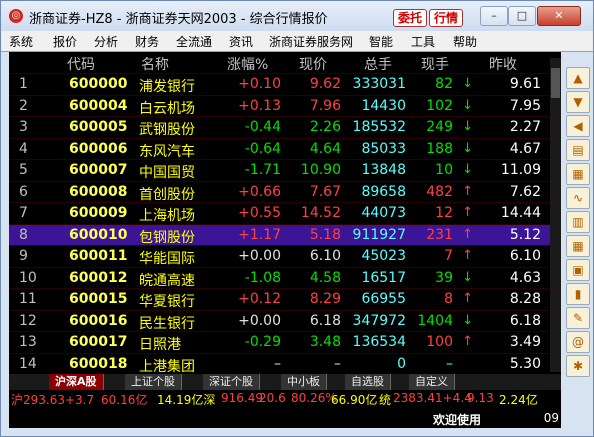 Image resolution: width=594 pixels, height=437 pixels. What do you see at coordinates (449, 363) in the screenshot?
I see `current-volume: –` at bounding box center [449, 363].